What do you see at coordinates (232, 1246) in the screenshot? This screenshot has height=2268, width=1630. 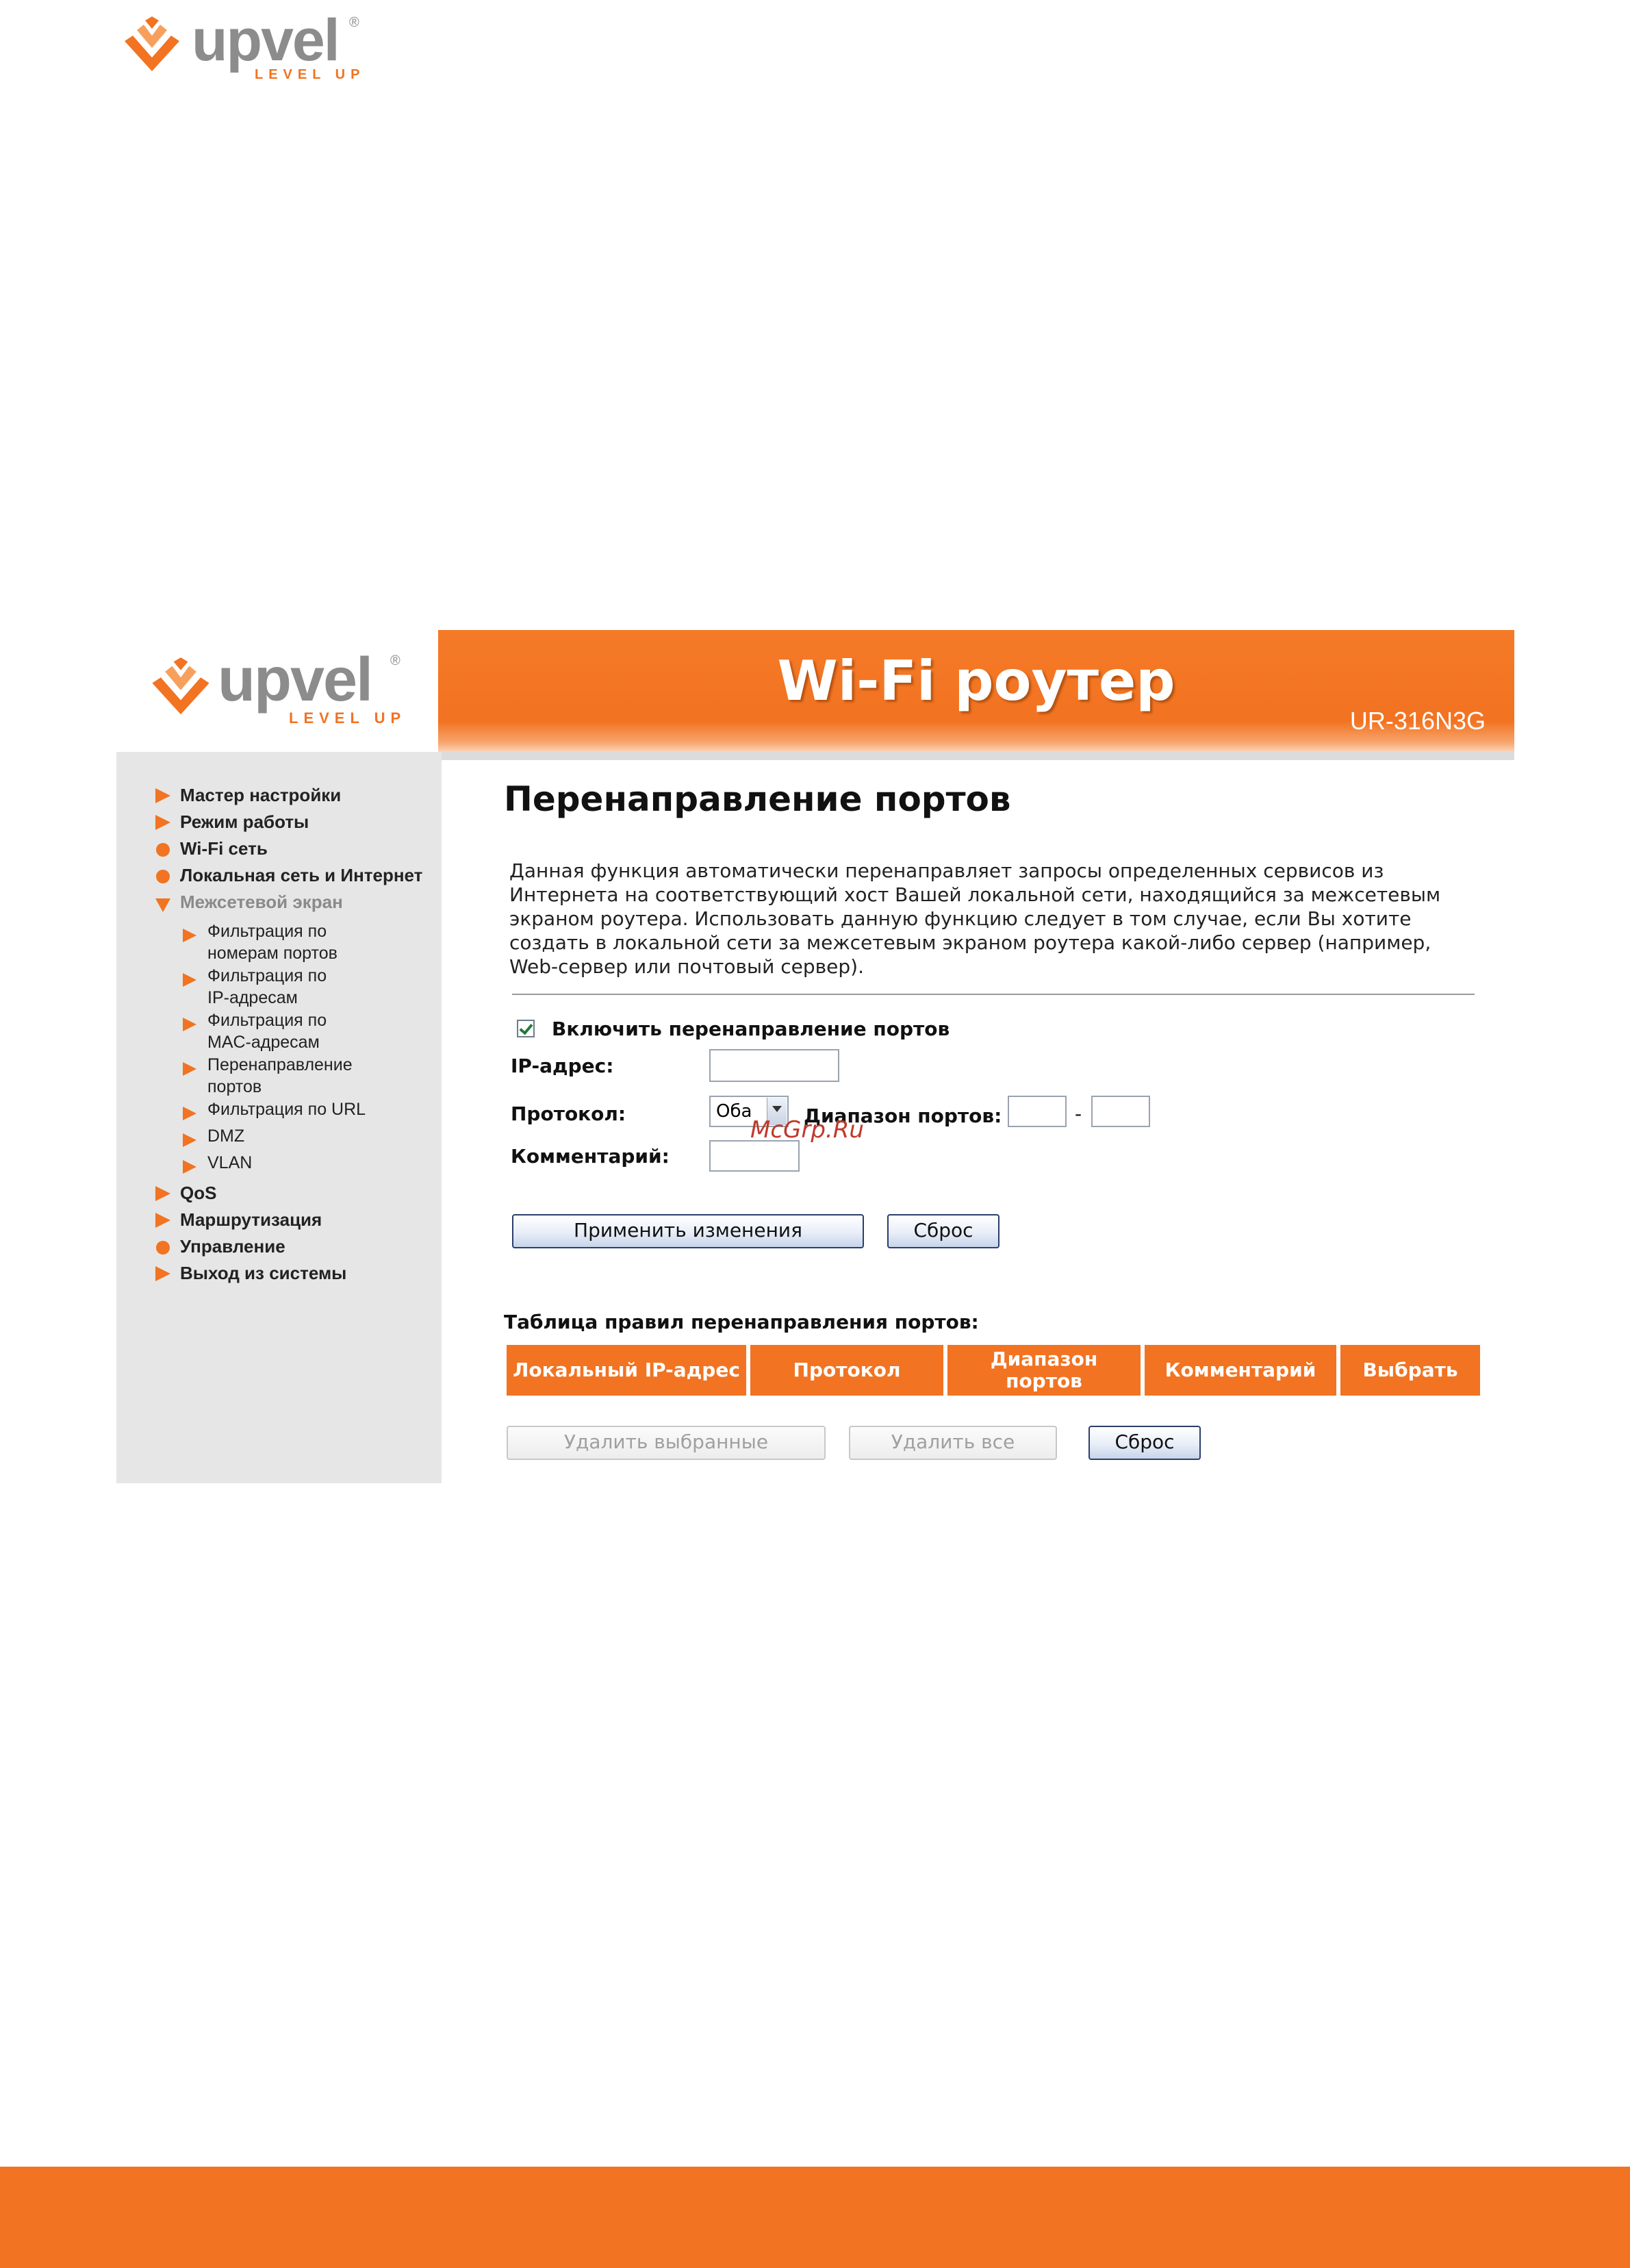 I see `sidebar-item-management: Управление` at bounding box center [232, 1246].